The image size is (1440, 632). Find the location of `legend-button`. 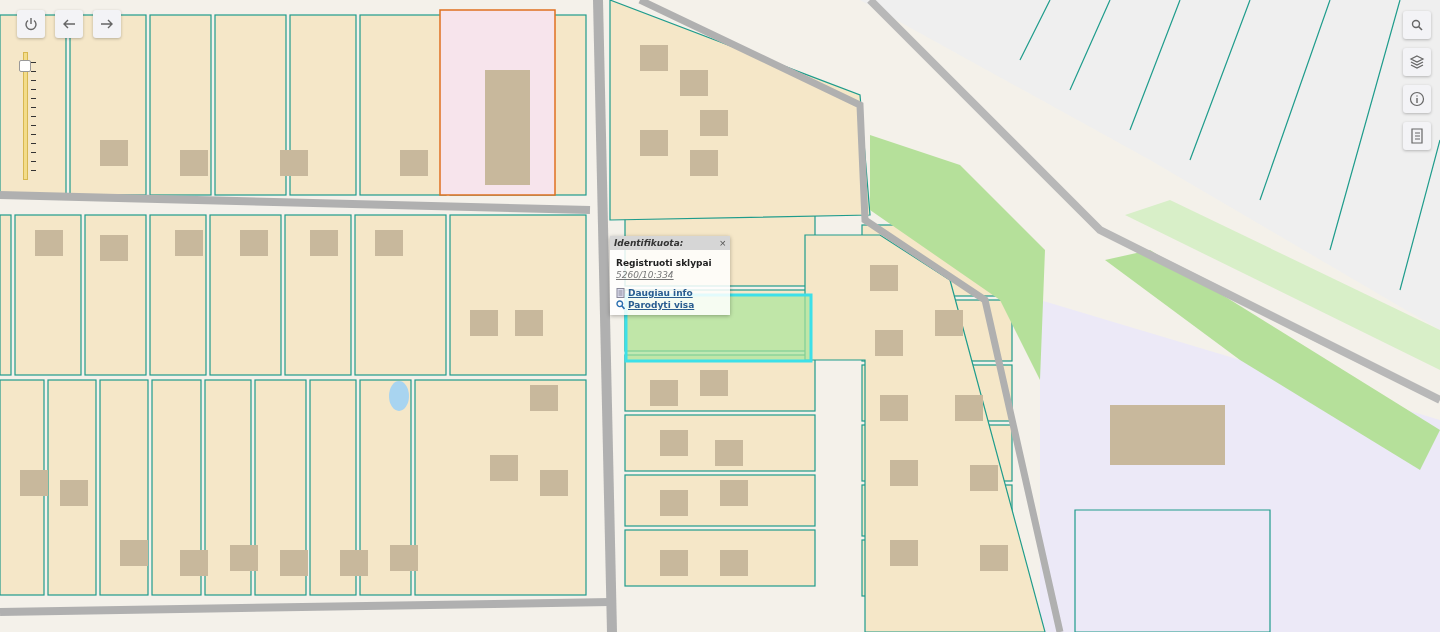

legend-button is located at coordinates (1417, 136).